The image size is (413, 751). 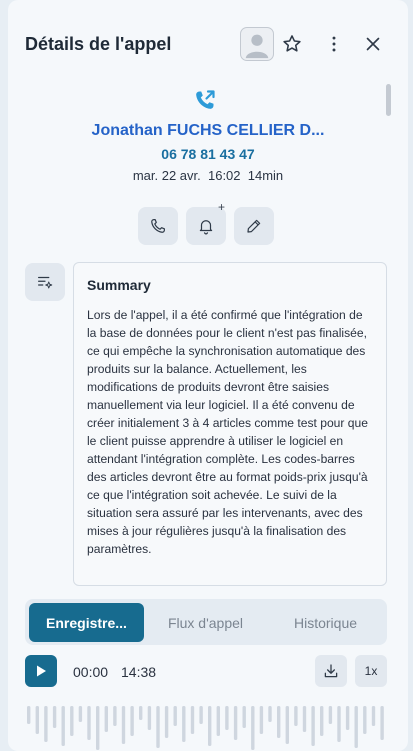 I want to click on panel-header: Détails de l'appel, so click(x=208, y=44).